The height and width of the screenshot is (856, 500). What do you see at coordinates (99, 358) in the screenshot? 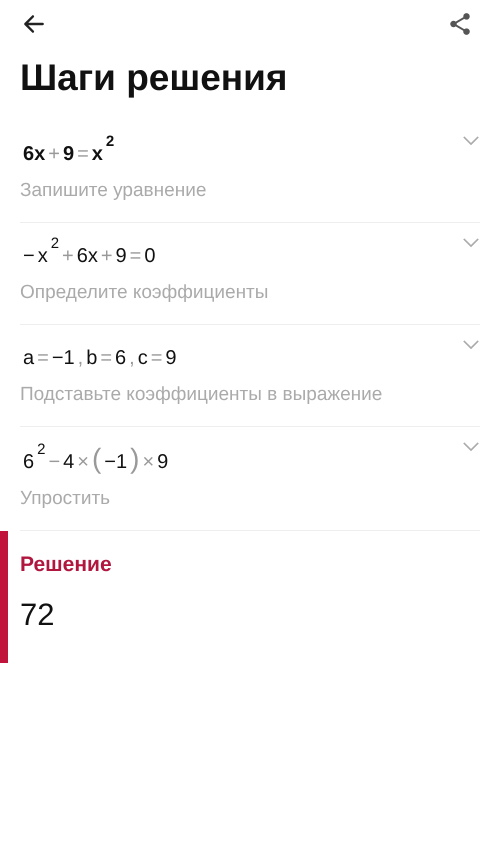
I see `math-expression: a=−1,b=6,c=9` at bounding box center [99, 358].